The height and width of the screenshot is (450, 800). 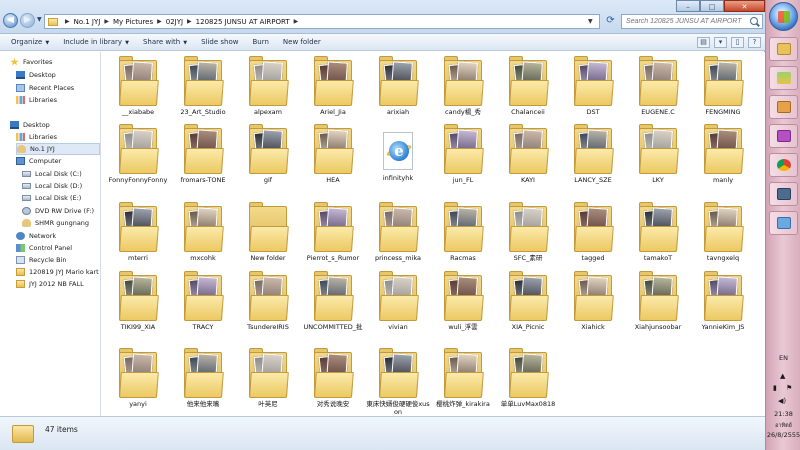 I want to click on folder-item: TsundereIRIS, so click(x=268, y=301).